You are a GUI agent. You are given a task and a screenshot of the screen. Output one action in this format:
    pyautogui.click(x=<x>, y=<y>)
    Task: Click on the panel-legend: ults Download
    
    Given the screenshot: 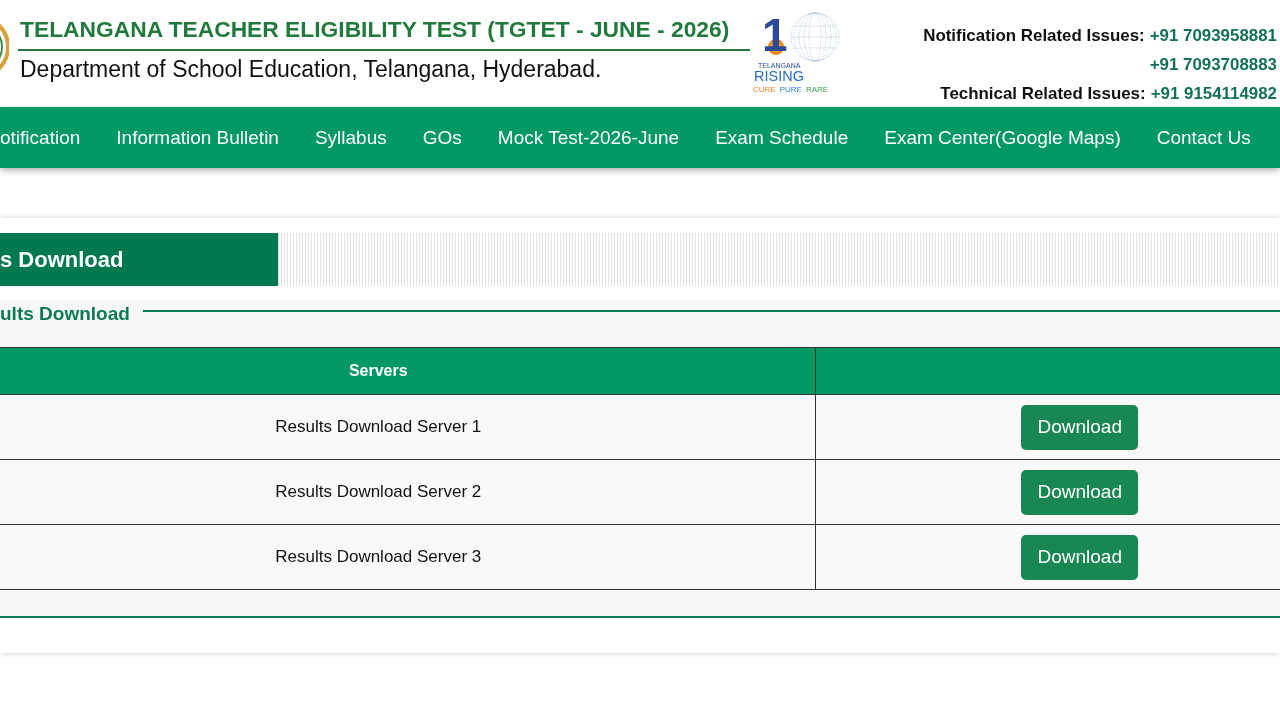 What is the action you would take?
    pyautogui.click(x=65, y=314)
    